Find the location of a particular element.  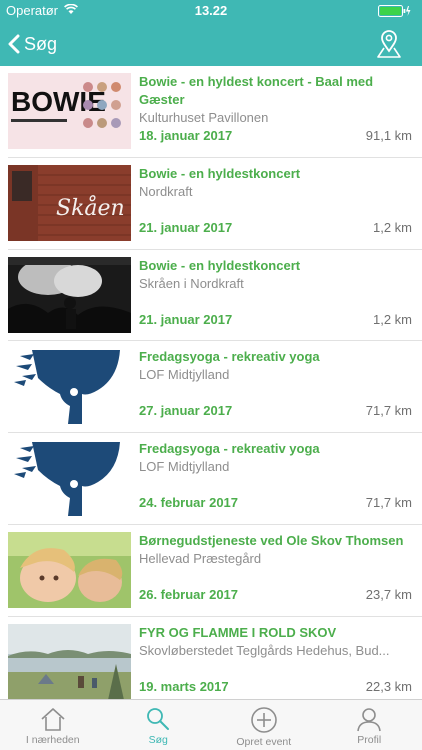

event-date: 19. marts 2017 is located at coordinates (184, 686).